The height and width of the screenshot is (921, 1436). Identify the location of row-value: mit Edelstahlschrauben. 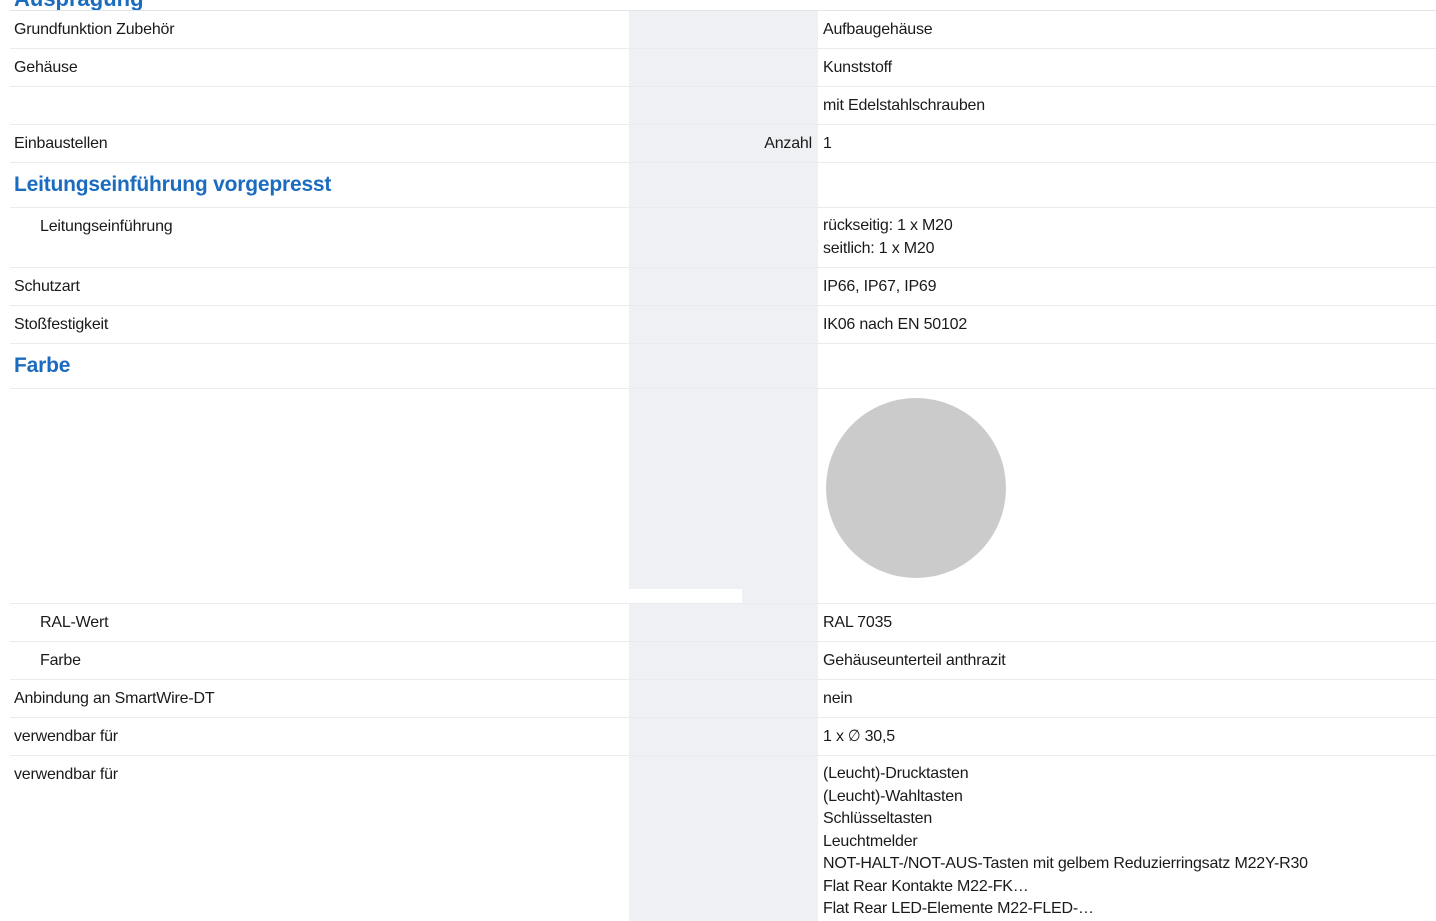
(904, 105).